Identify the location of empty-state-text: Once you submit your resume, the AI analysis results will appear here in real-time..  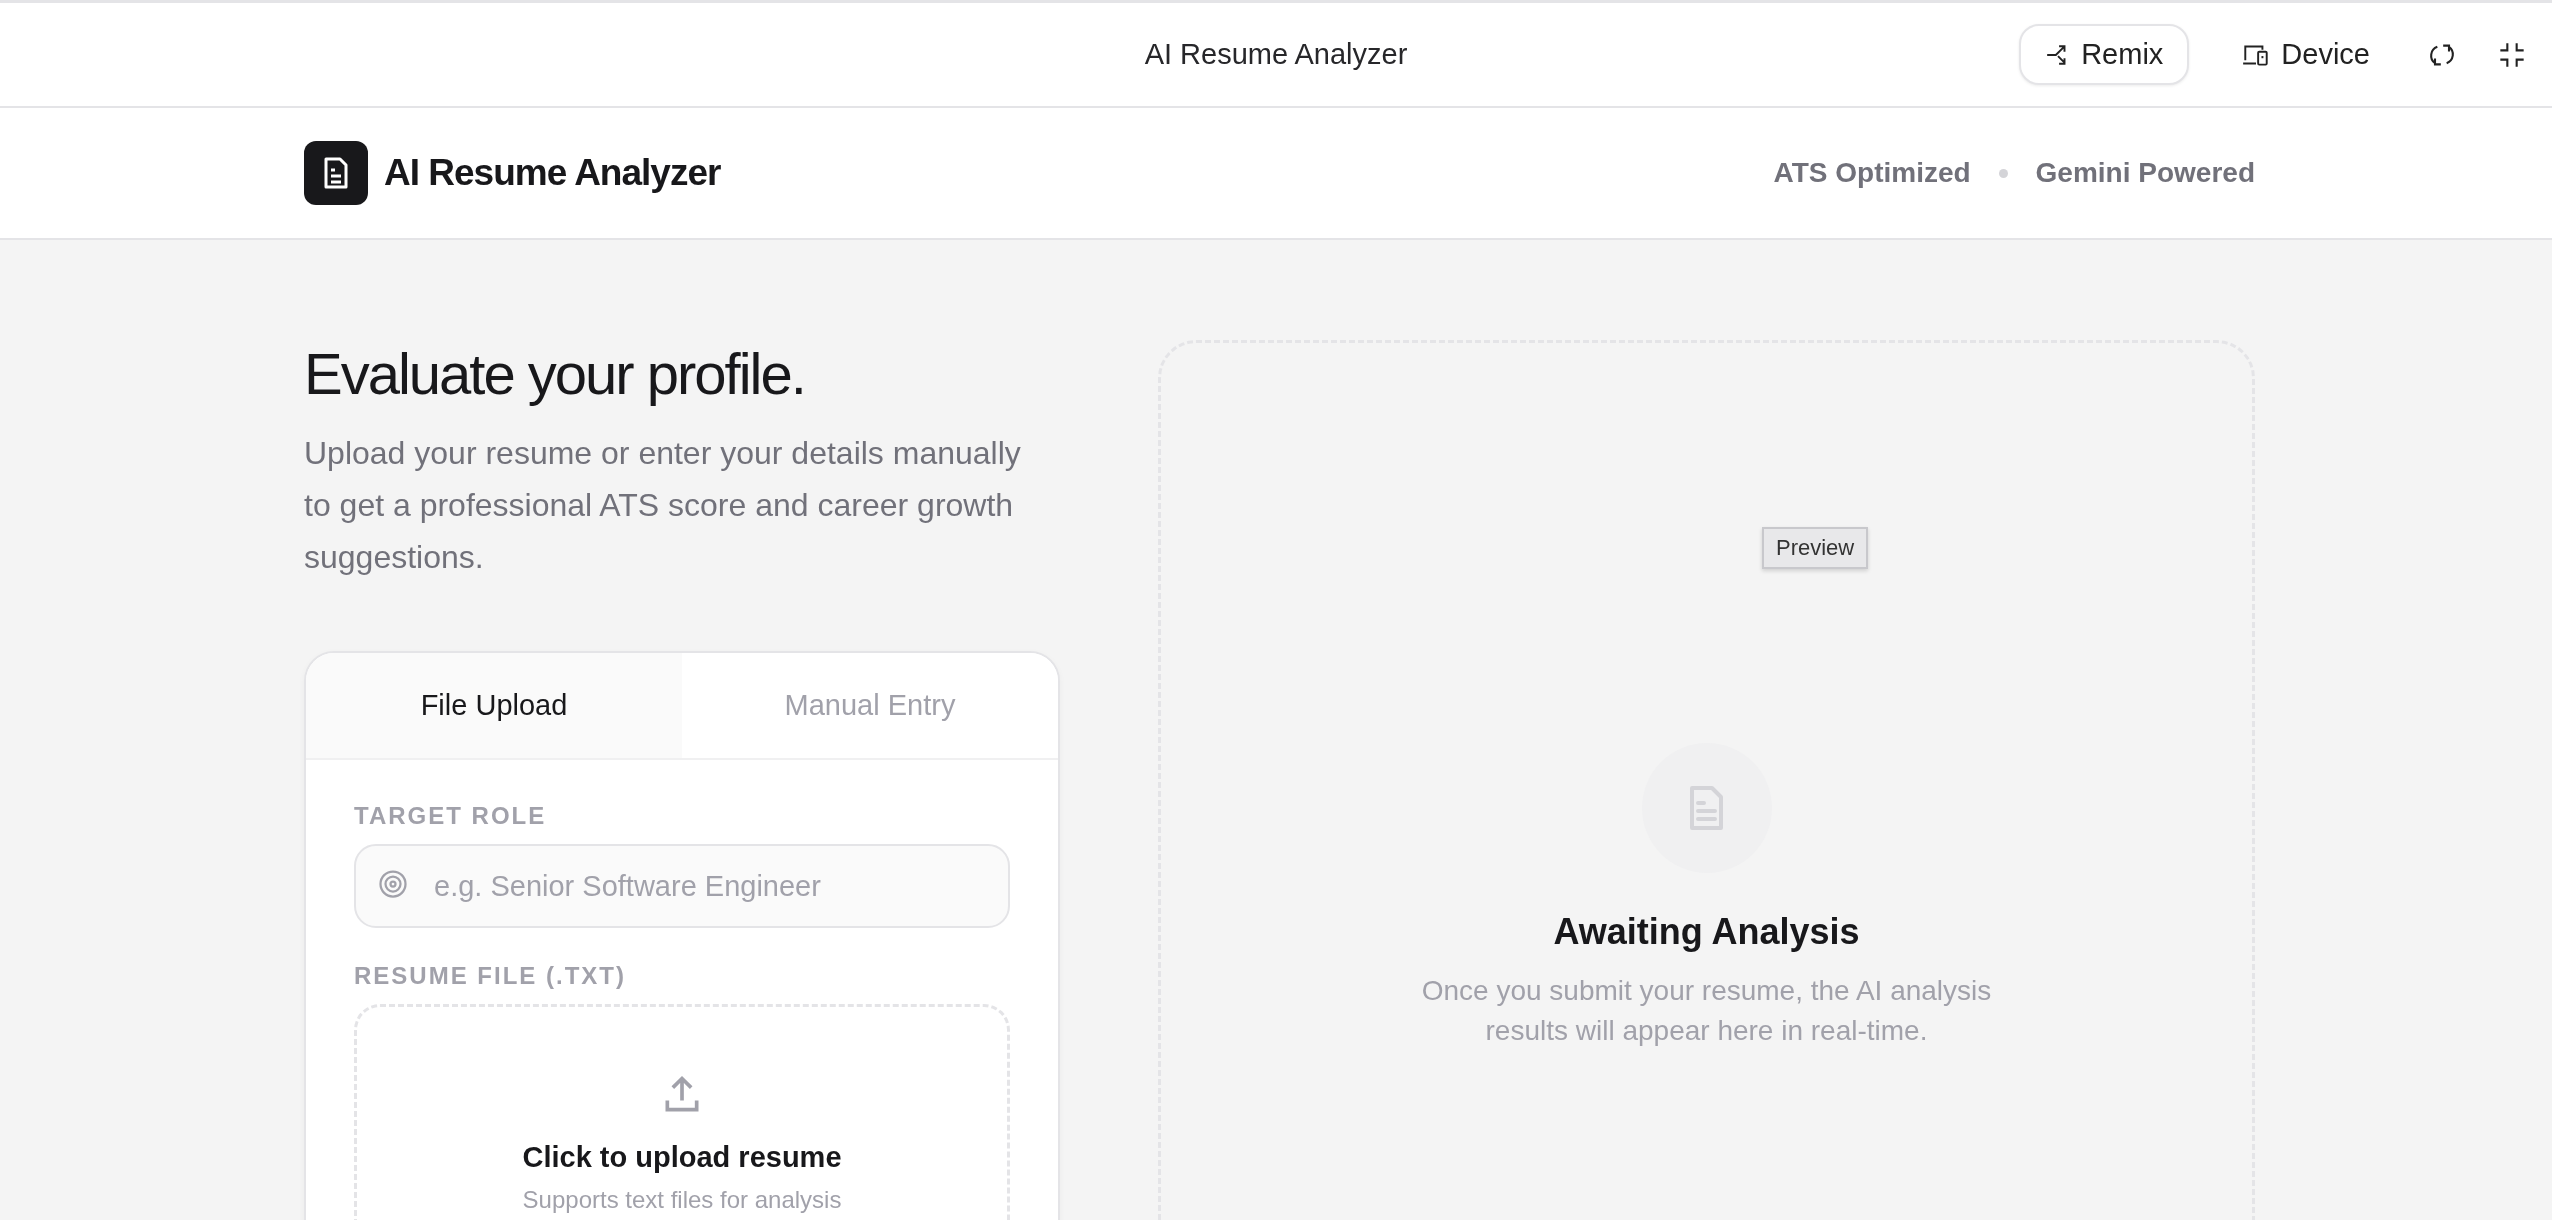
(1706, 1011).